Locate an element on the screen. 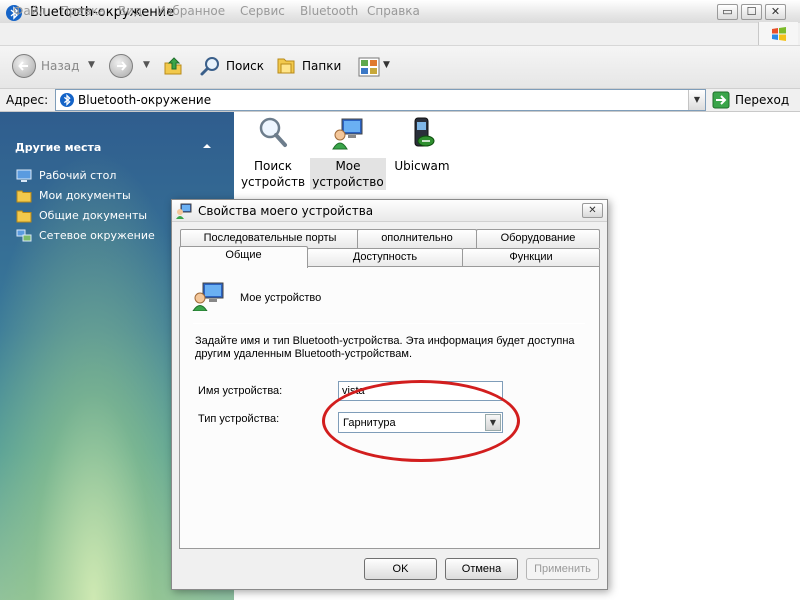 This screenshot has height=600, width=800. minimize-button: ▭ is located at coordinates (727, 12).